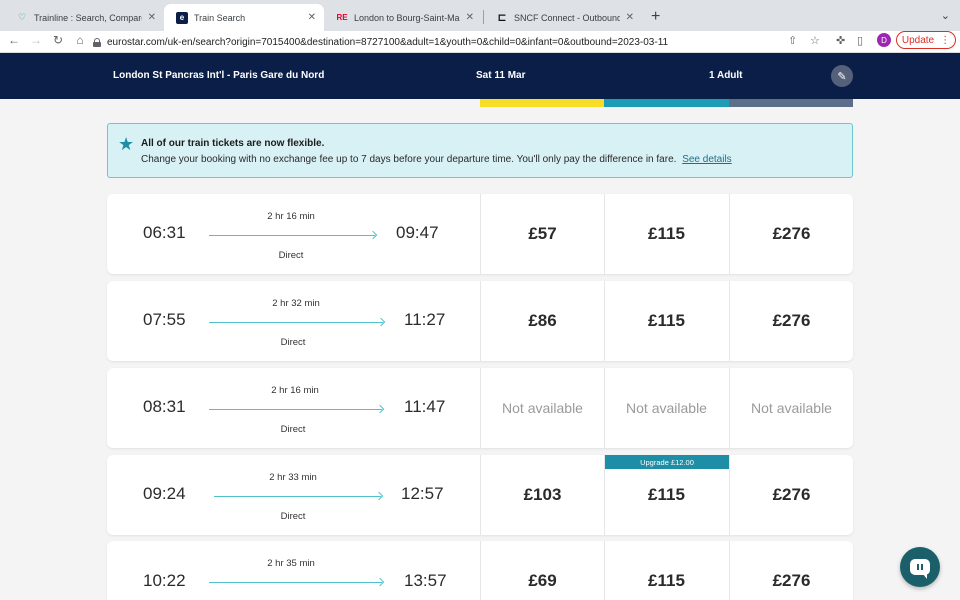 Image resolution: width=960 pixels, height=600 pixels. Describe the element at coordinates (80, 40) in the screenshot. I see `home-icon: ⌂` at that location.